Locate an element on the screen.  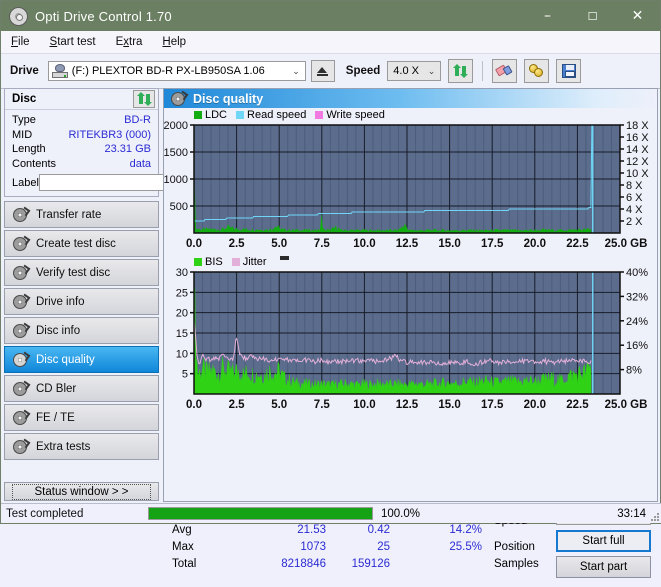
disc-row-value: 23.31 GB is located at coordinates (127, 149).